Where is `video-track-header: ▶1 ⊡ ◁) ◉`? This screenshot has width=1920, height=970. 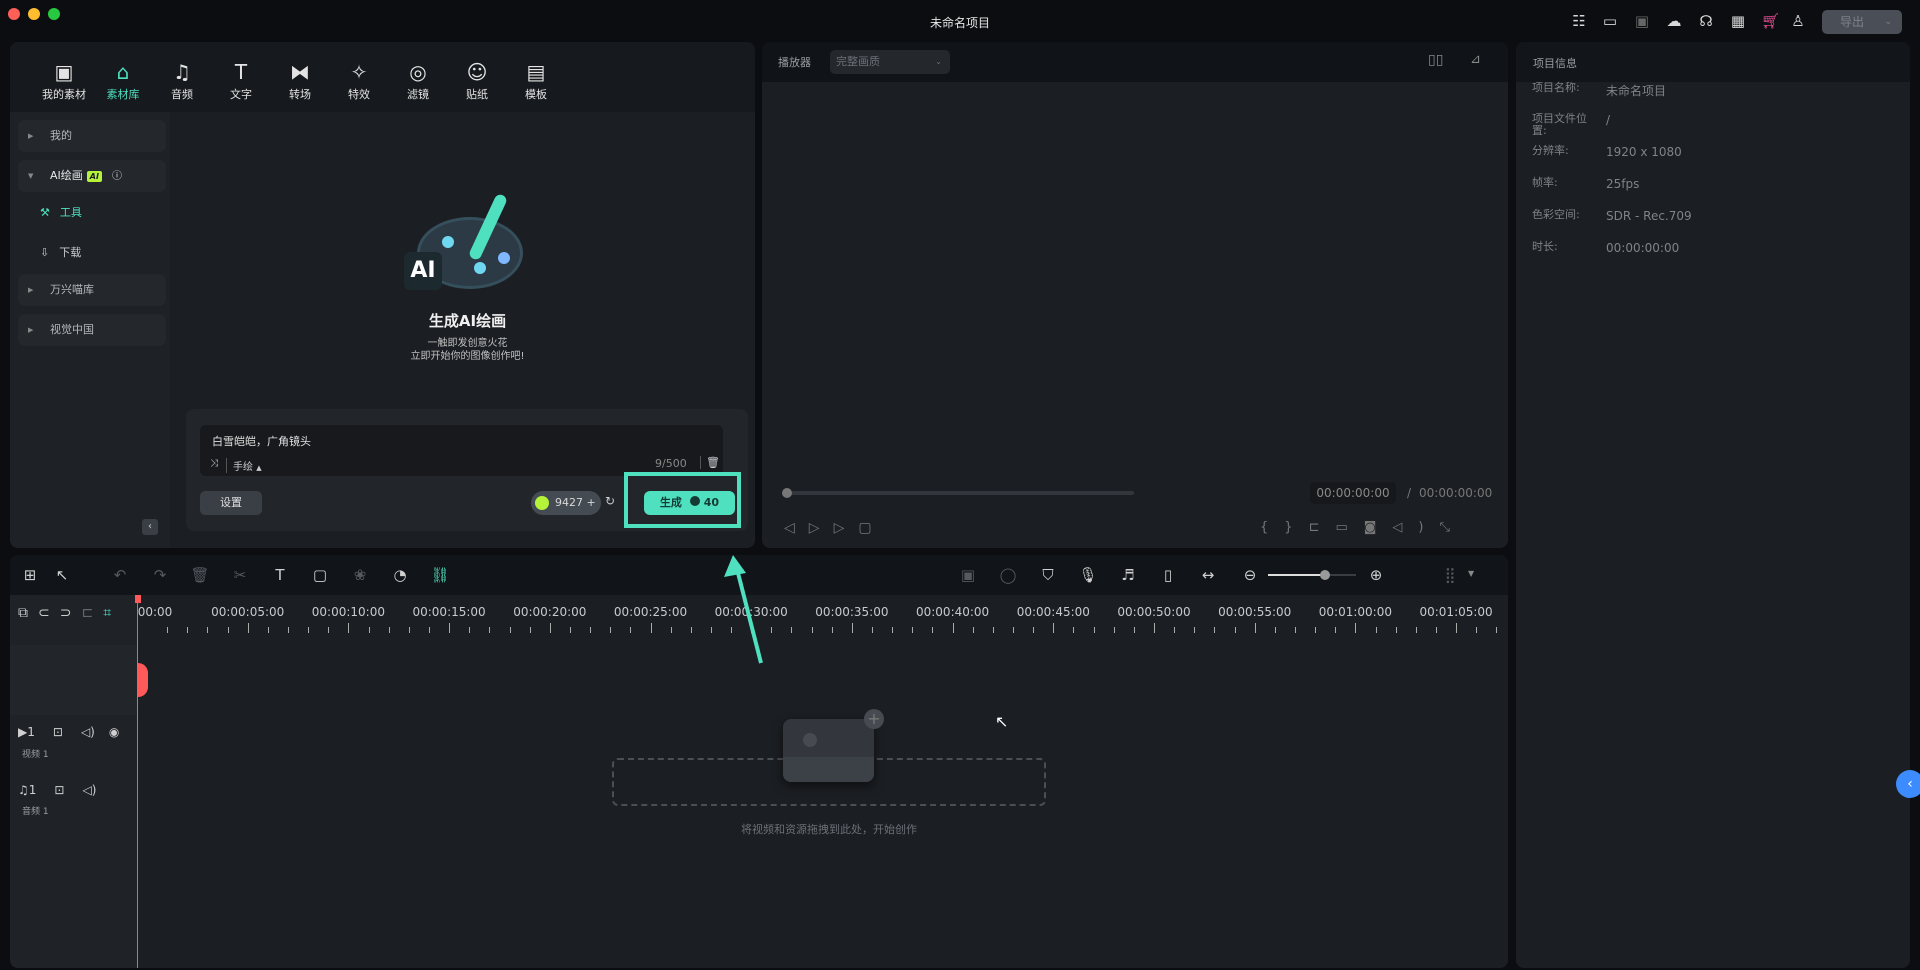 video-track-header: ▶1 ⊡ ◁) ◉ is located at coordinates (68, 732).